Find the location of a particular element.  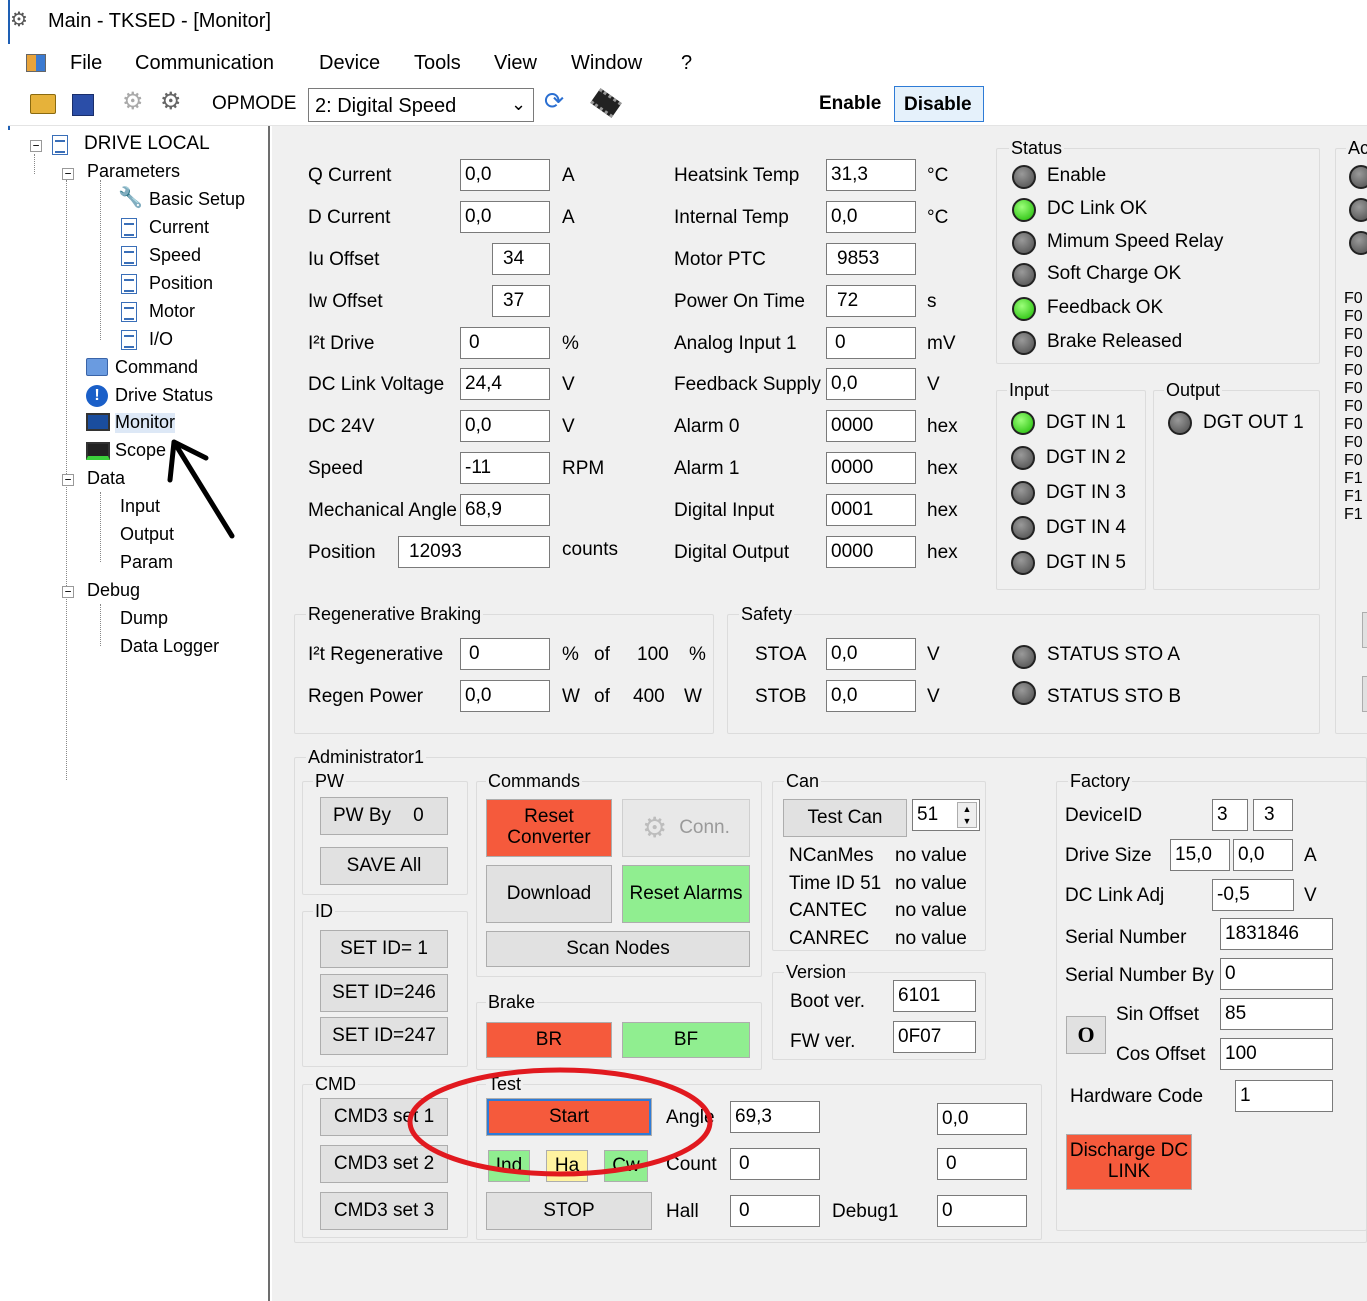

sto-b-label: STATUS STO B is located at coordinates (1114, 696).